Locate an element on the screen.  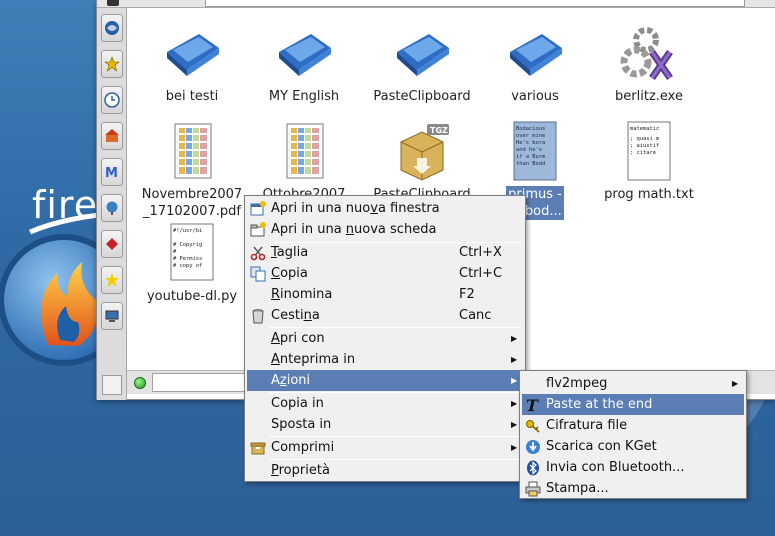
bookmark-star-icon is located at coordinates (112, 64).